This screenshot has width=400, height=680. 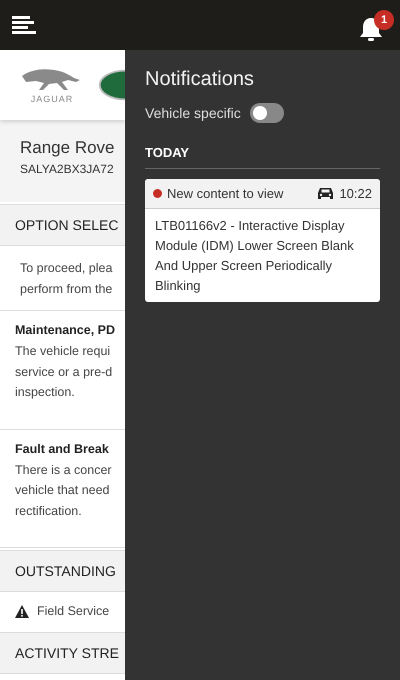 I want to click on option-description: The vehicle requi service or a pre-d inspection., so click(x=64, y=372).